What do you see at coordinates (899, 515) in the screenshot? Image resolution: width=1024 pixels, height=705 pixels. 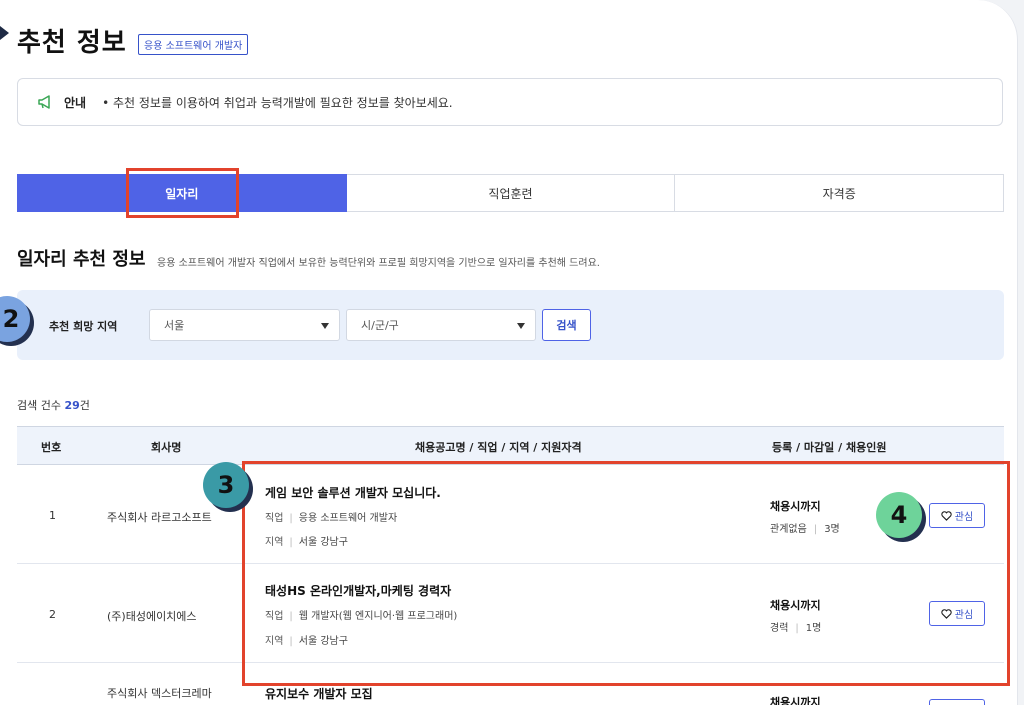 I see `step-marker-4: 4` at bounding box center [899, 515].